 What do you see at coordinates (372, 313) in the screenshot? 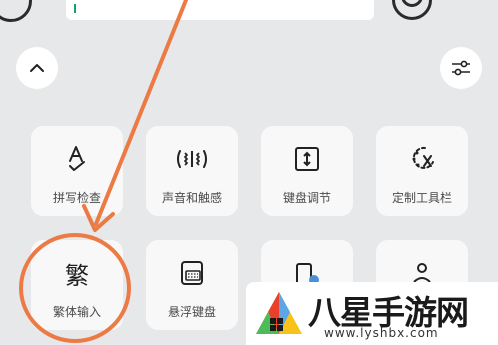
I see `watermark: 八星手游网 www.lyshbx.com` at bounding box center [372, 313].